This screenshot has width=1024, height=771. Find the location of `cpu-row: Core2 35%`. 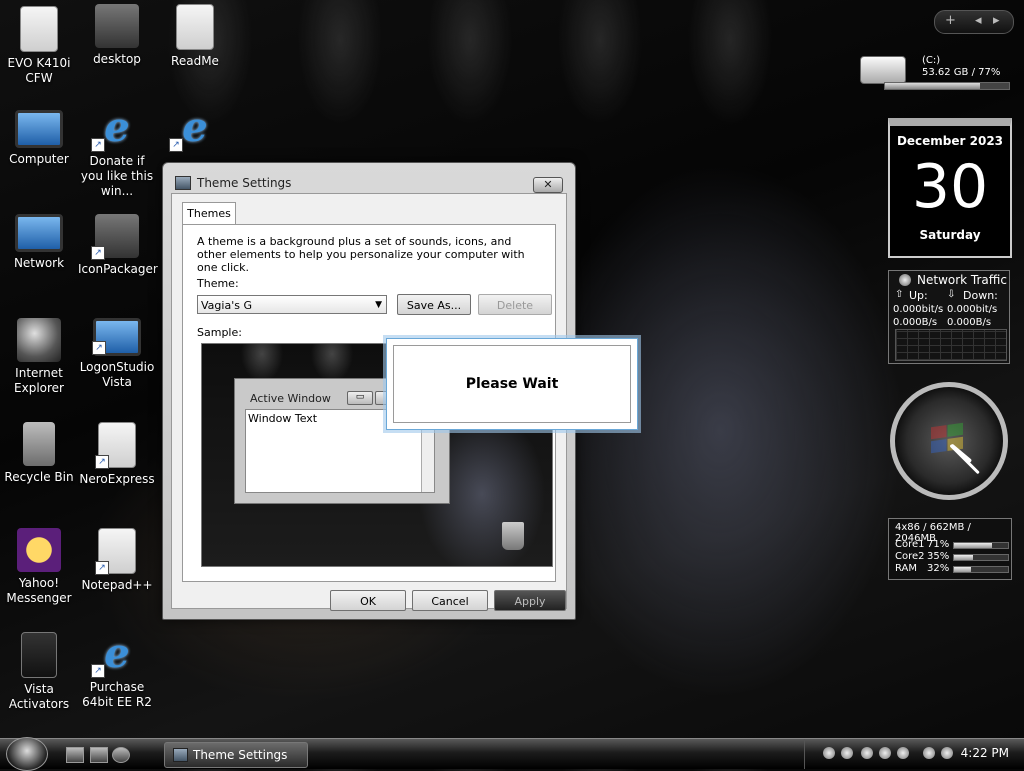

cpu-row: Core2 35% is located at coordinates (952, 557).